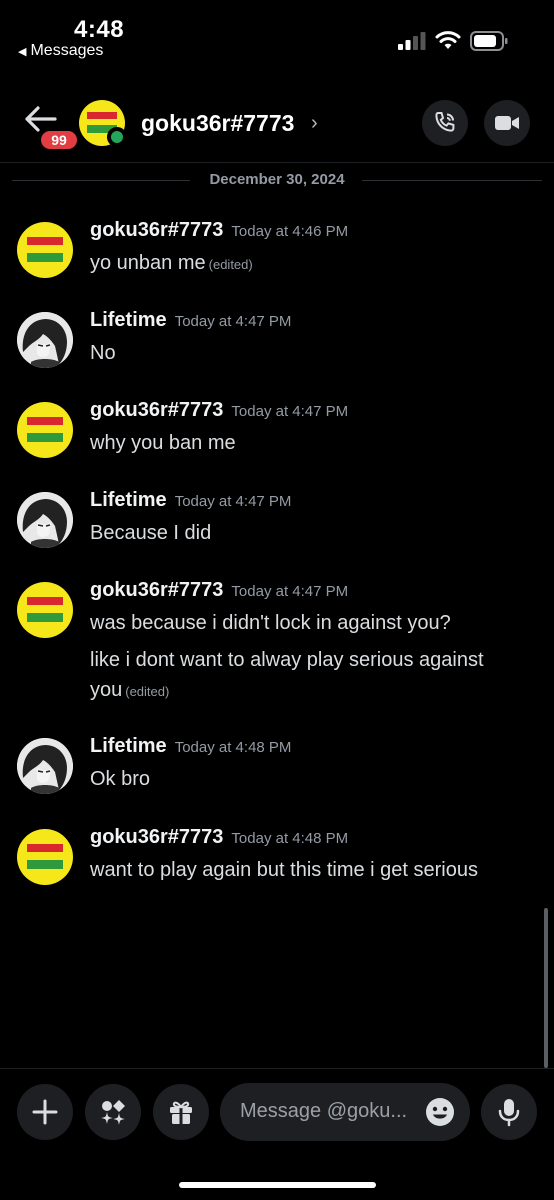  I want to click on phone-icon, so click(445, 122).